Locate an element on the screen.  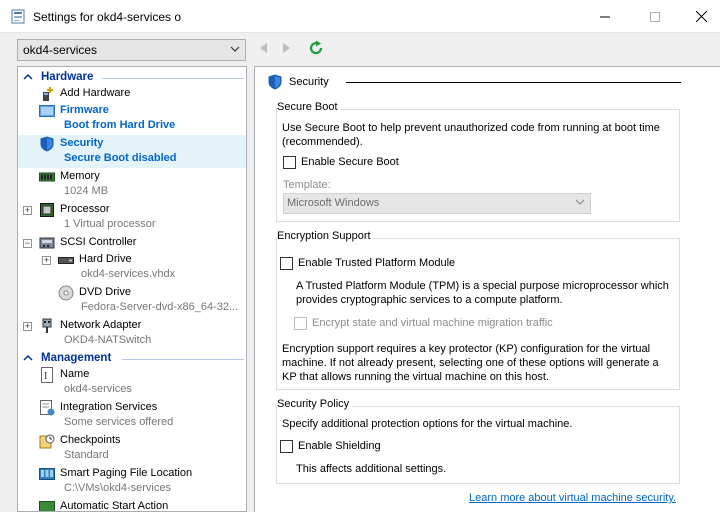
minimize-button is located at coordinates (605, 16).